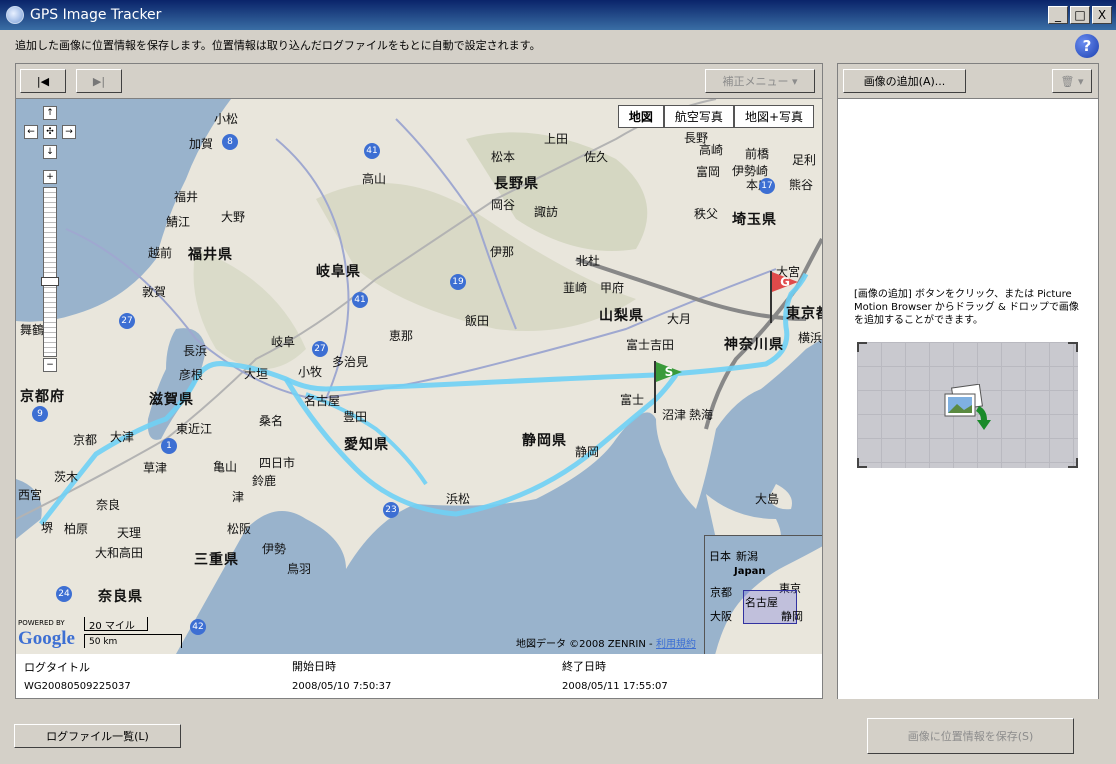 This screenshot has width=1116, height=764. Describe the element at coordinates (46, 638) in the screenshot. I see `google-logo: Google` at that location.